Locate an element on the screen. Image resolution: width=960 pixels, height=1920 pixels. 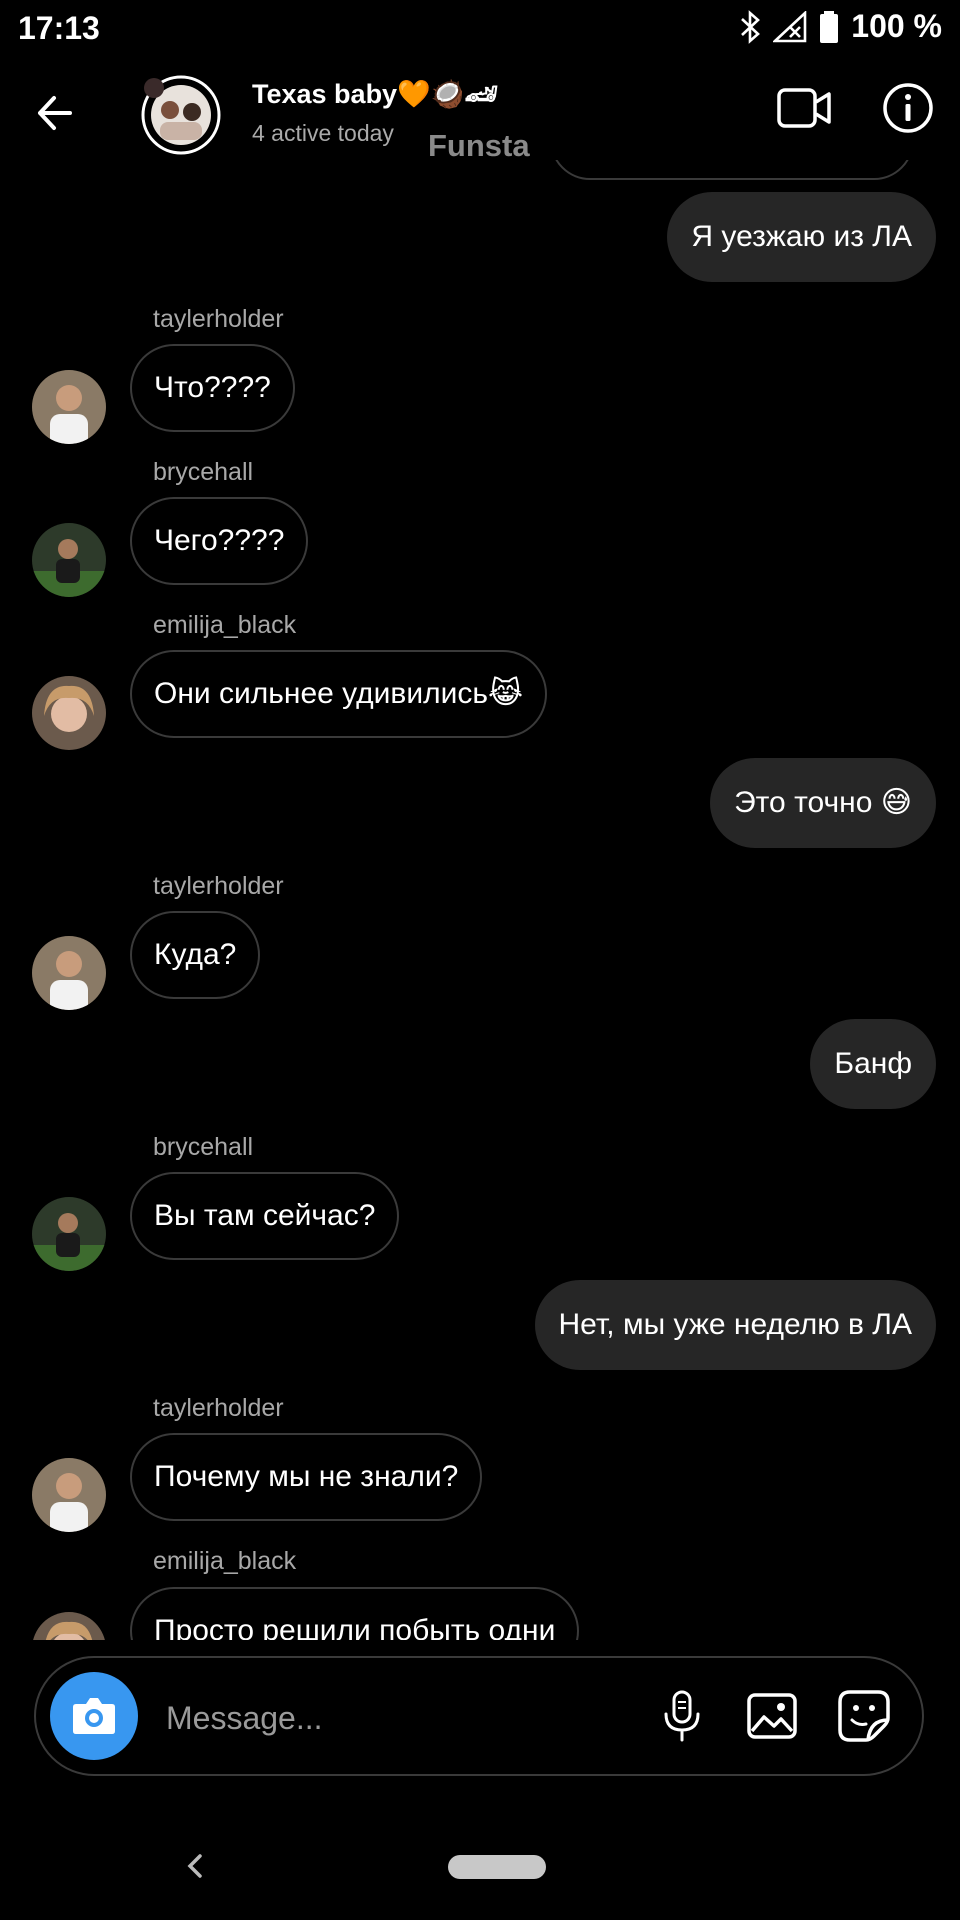
chat-title: Texas baby🧡🥥🏎 is located at coordinates (375, 94).